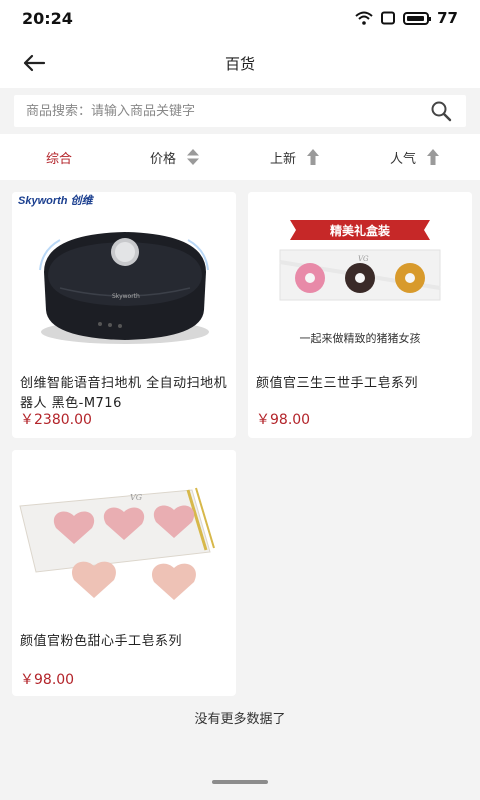 The height and width of the screenshot is (800, 480). I want to click on page-title: 百货, so click(239, 64).